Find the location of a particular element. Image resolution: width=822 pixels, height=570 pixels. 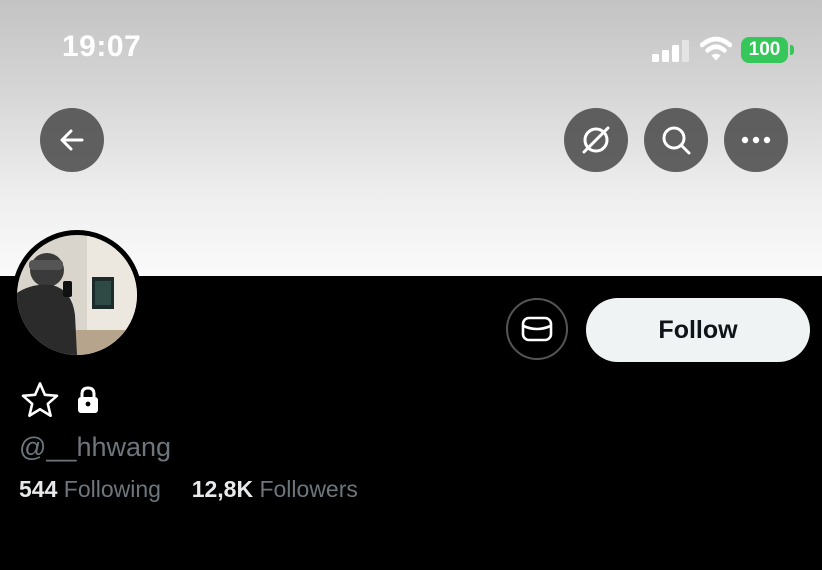

lock-icon is located at coordinates (88, 399).